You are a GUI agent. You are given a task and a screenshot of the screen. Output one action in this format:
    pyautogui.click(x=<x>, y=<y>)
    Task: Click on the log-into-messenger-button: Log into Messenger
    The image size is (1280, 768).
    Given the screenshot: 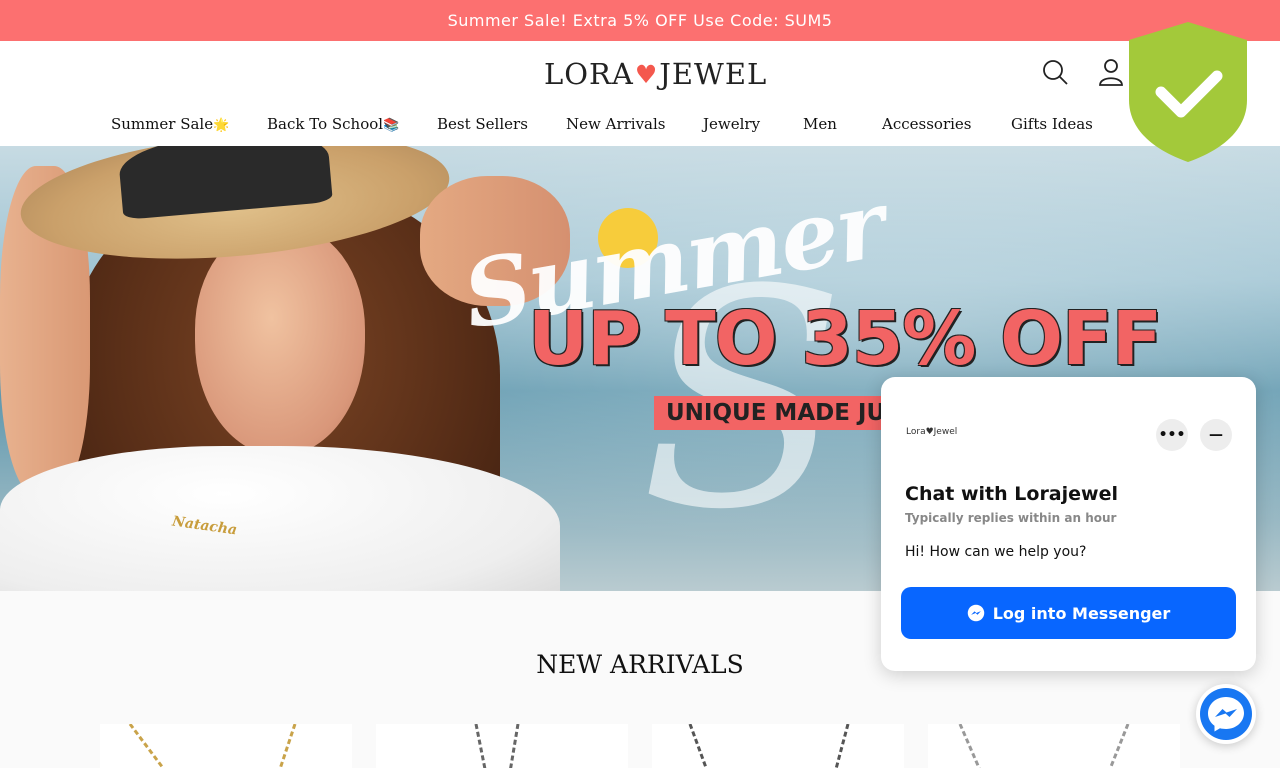 What is the action you would take?
    pyautogui.click(x=1068, y=613)
    